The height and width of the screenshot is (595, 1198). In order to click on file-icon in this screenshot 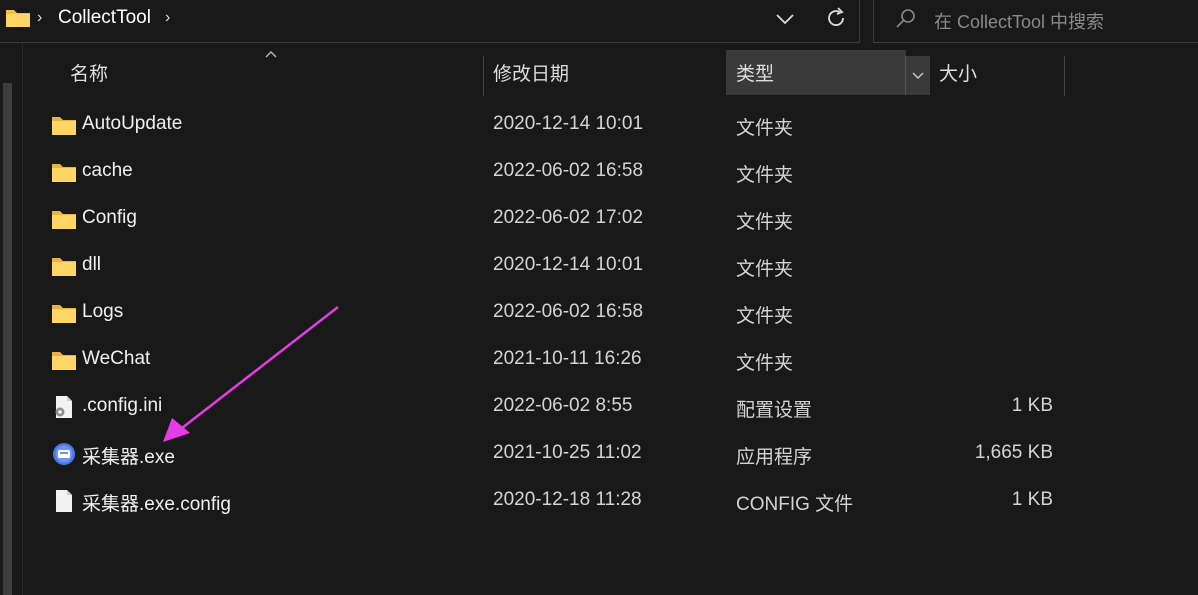, I will do `click(64, 501)`.